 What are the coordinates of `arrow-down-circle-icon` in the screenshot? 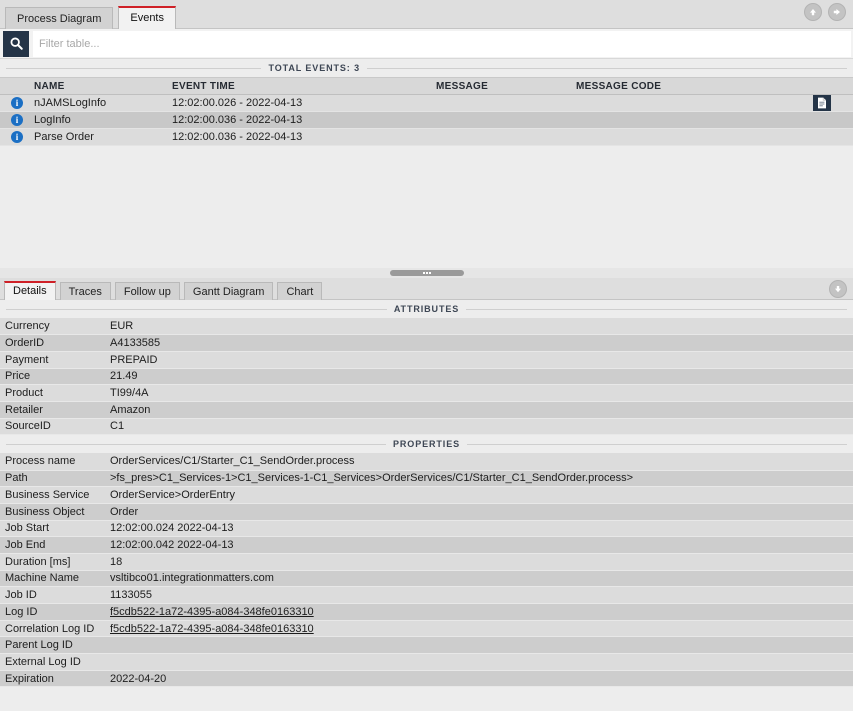 It's located at (838, 289).